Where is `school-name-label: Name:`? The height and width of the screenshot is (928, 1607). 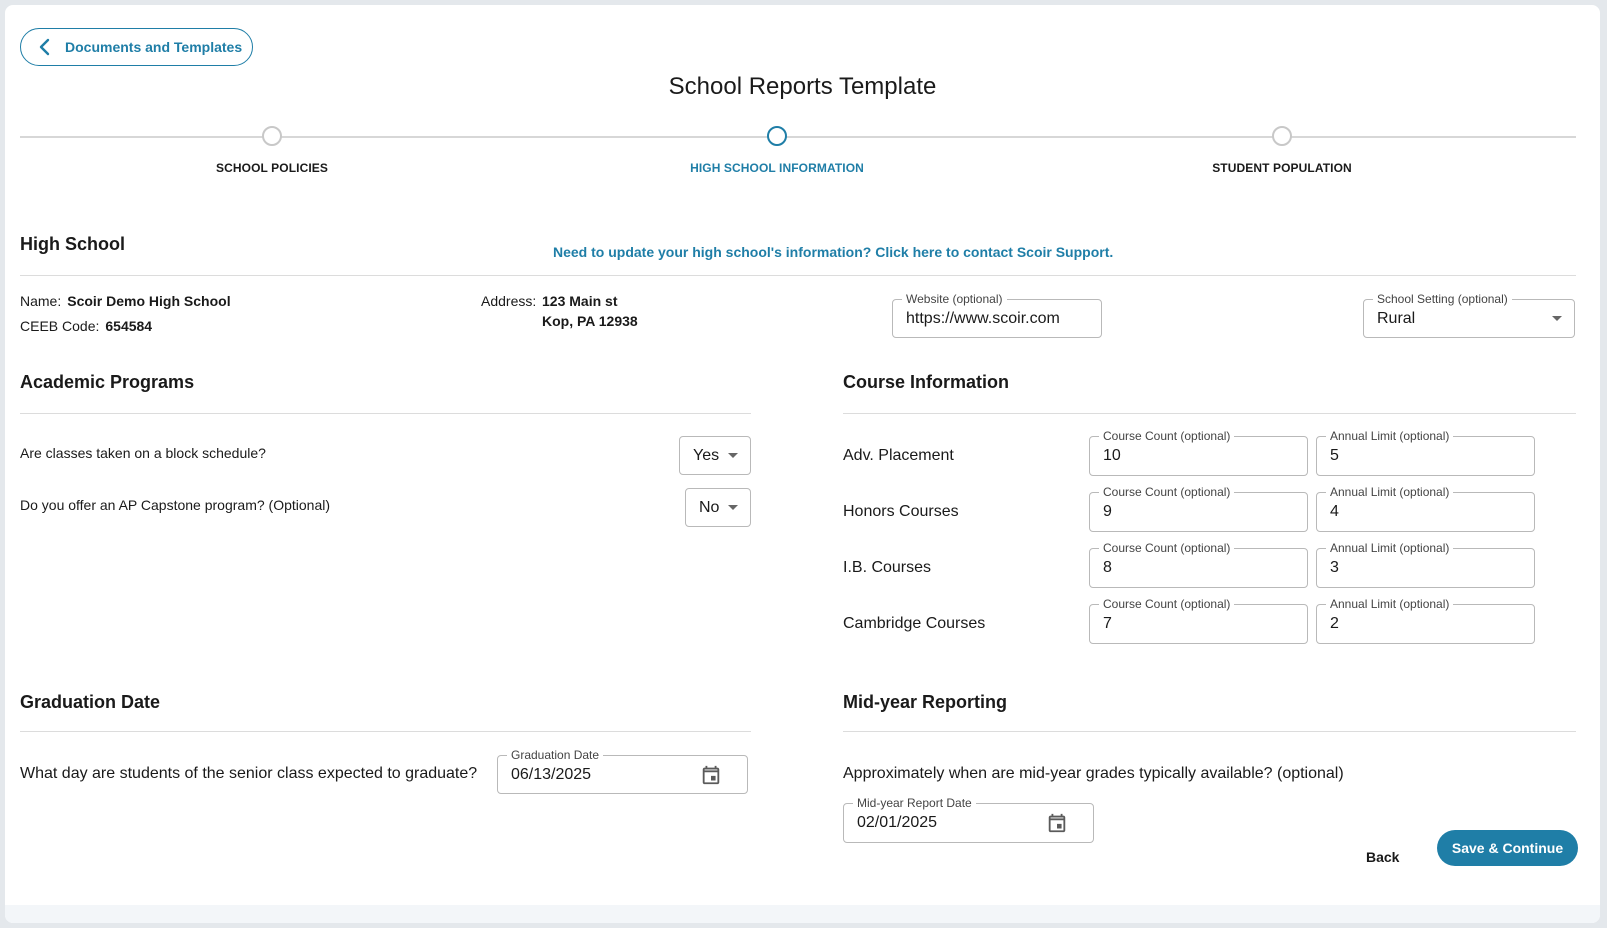
school-name-label: Name: is located at coordinates (41, 301).